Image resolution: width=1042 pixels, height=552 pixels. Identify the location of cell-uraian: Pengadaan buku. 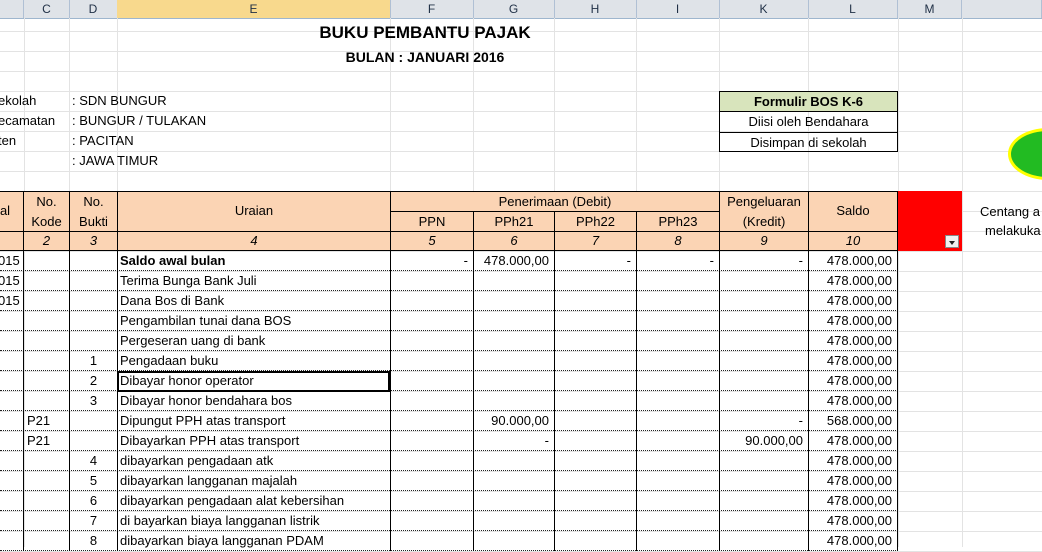
(254, 361).